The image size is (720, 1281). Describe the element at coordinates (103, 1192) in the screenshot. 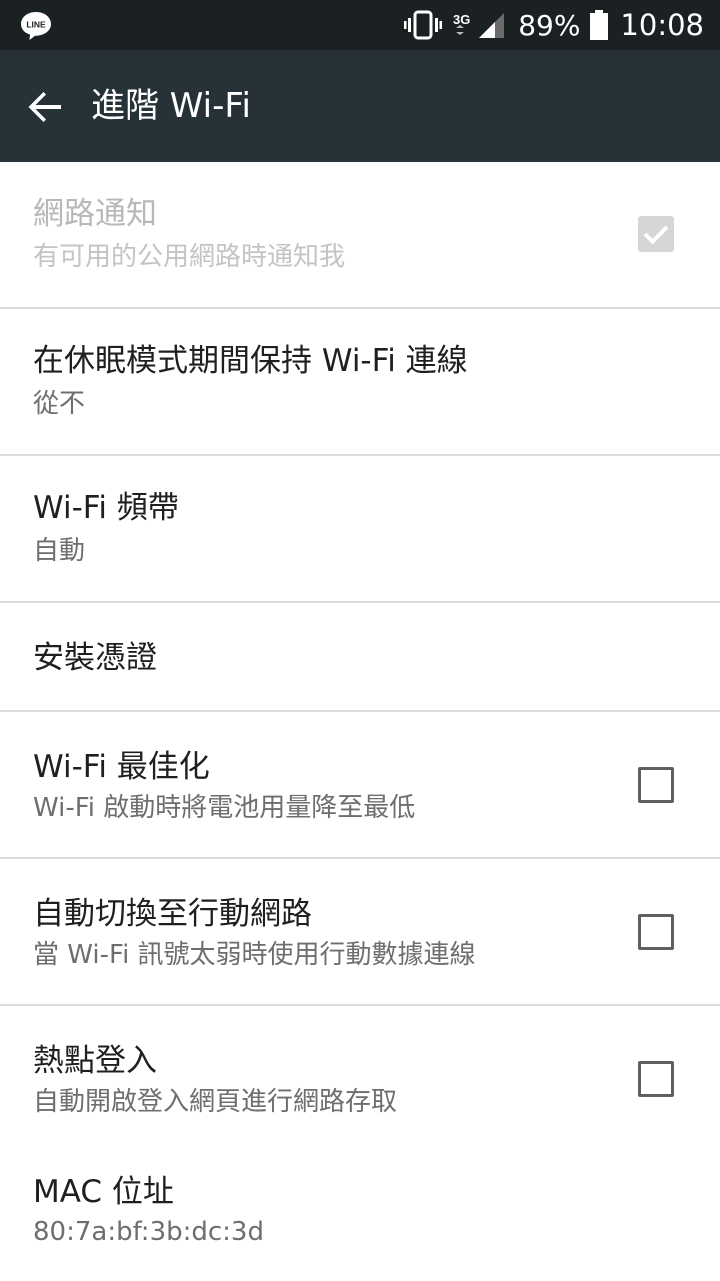

I see `setting-title: MAC 位址` at that location.